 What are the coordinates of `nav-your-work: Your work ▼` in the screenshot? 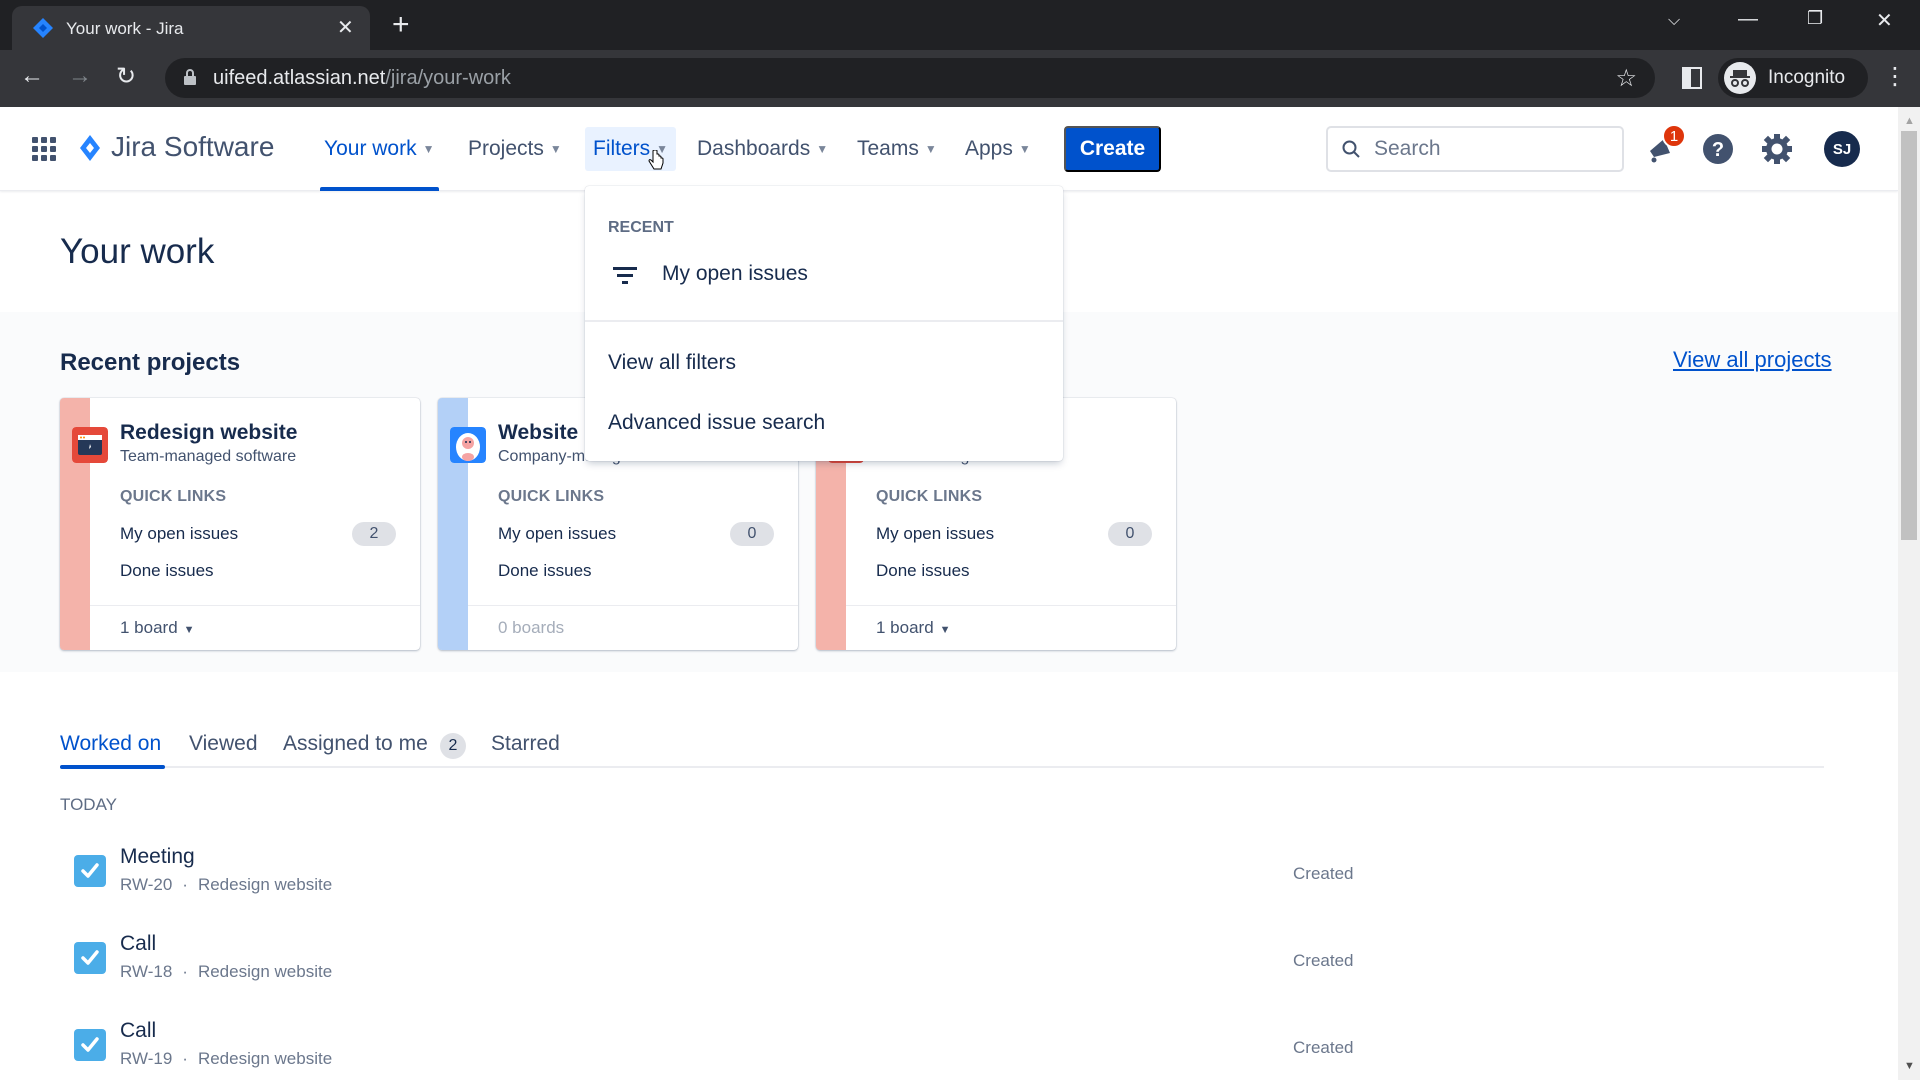 It's located at (379, 149).